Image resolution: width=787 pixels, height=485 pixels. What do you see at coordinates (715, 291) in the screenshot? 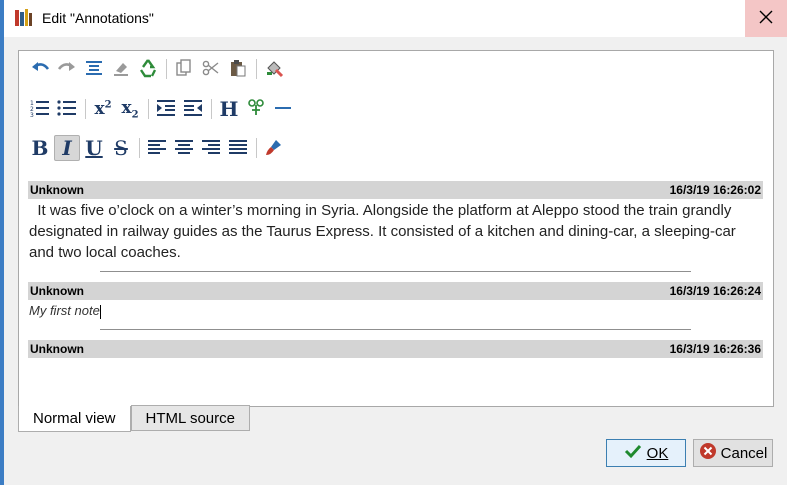
I see `note-timestamp: 16/3/19 16:26:24` at bounding box center [715, 291].